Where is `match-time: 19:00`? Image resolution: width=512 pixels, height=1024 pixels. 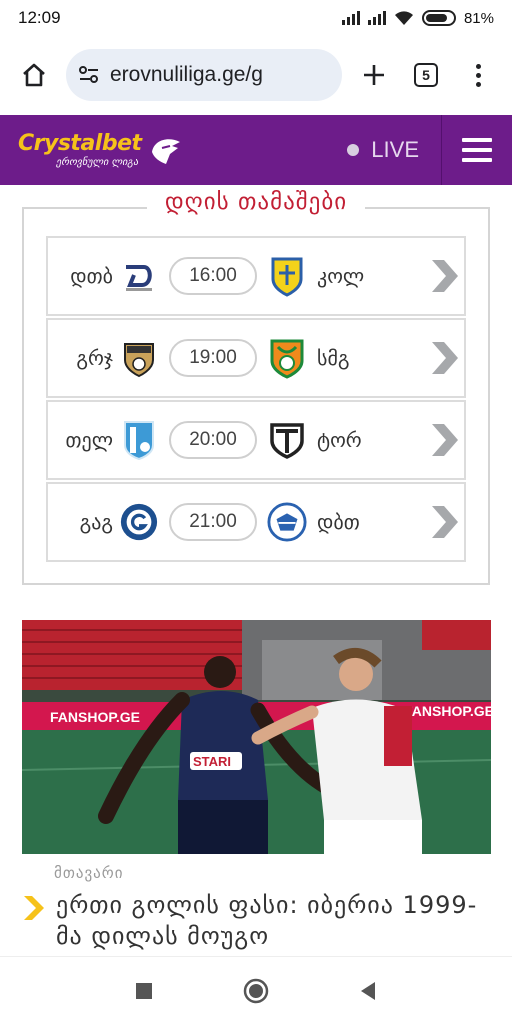 match-time: 19:00 is located at coordinates (213, 358).